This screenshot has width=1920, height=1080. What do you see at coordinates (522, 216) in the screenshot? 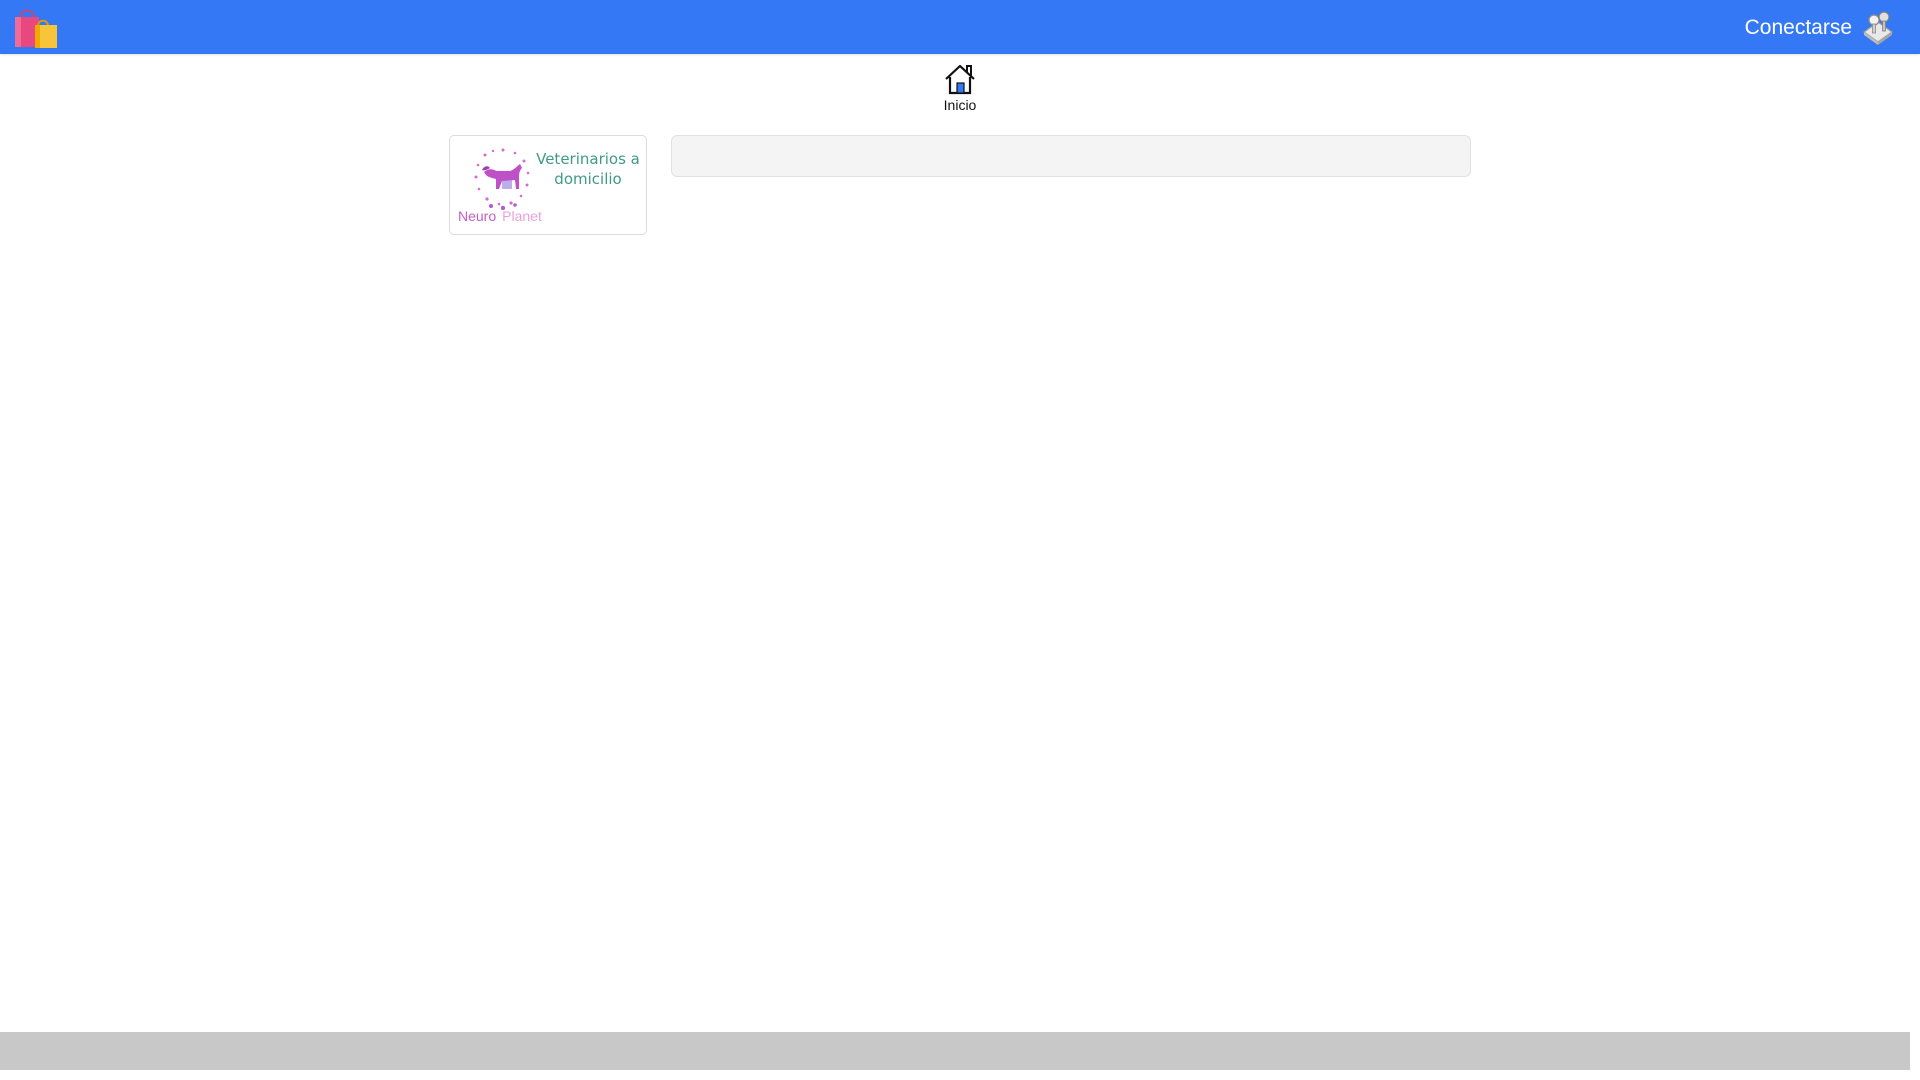
I see `brand-second: Planet` at bounding box center [522, 216].